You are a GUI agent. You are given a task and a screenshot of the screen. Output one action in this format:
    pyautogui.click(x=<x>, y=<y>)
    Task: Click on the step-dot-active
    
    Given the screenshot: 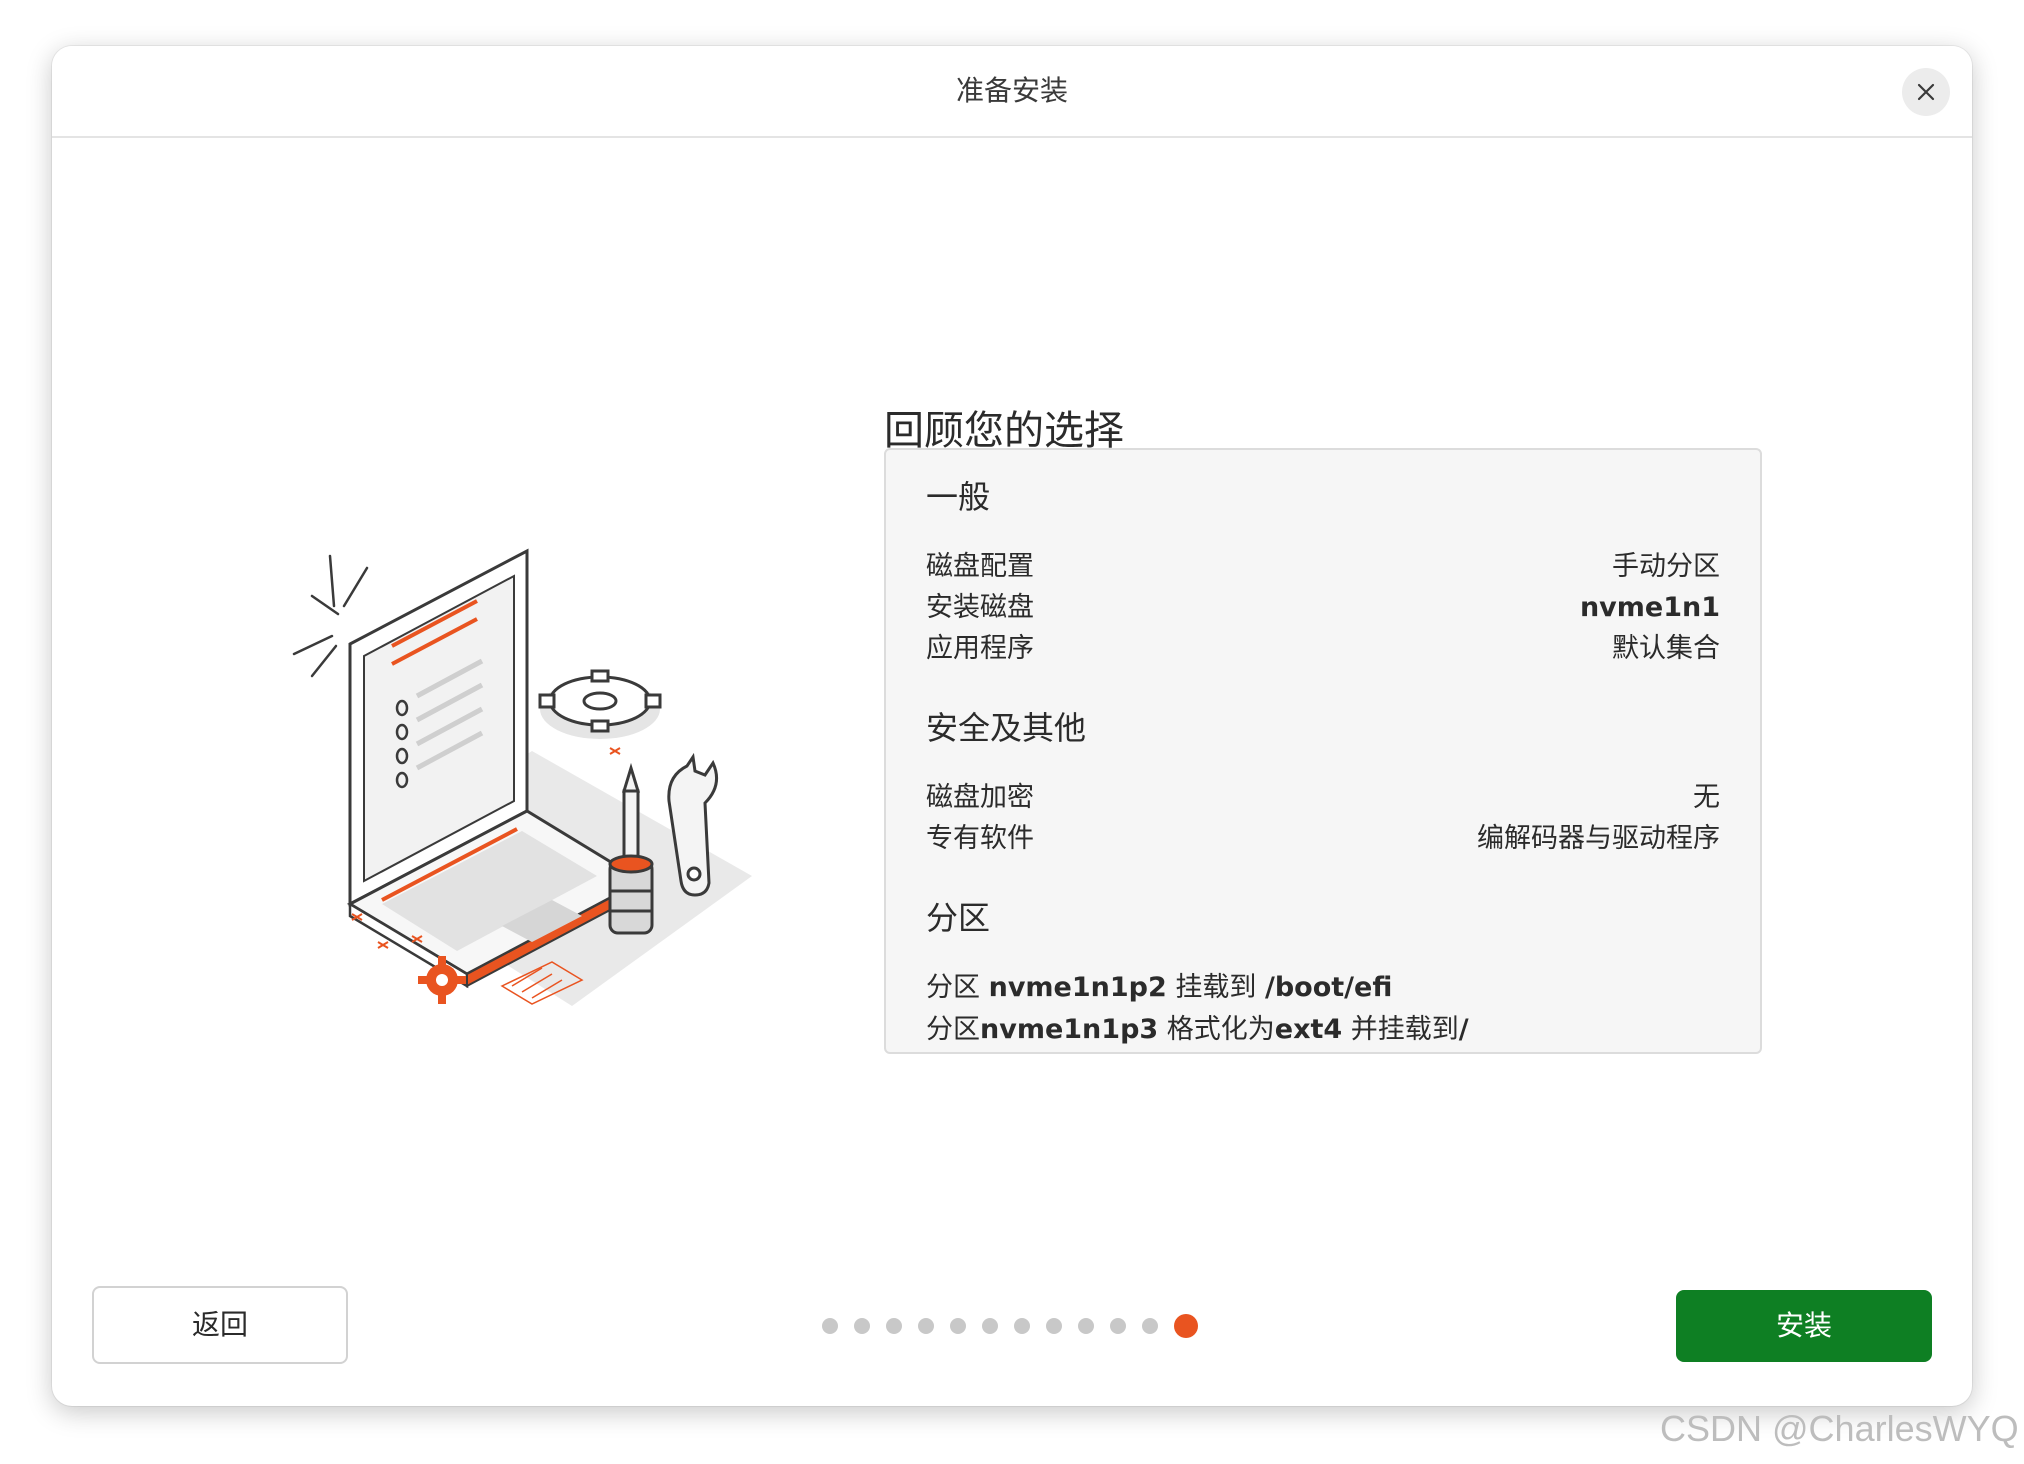 What is the action you would take?
    pyautogui.click(x=1186, y=1326)
    